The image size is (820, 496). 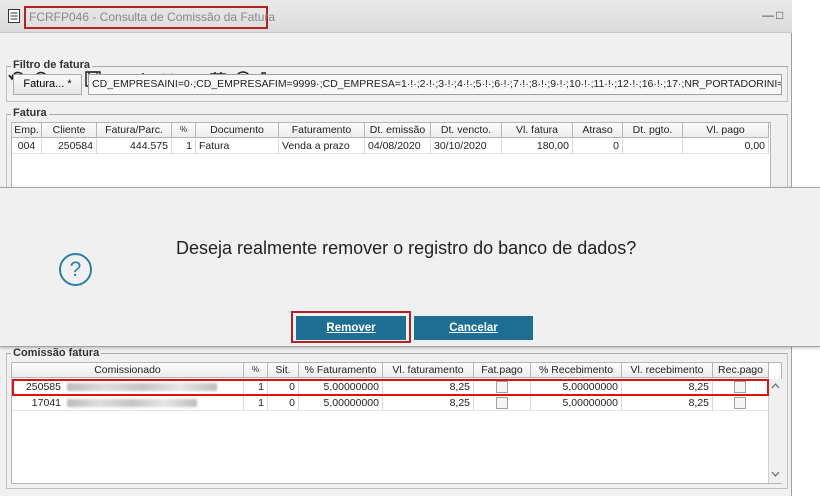 I want to click on col-fatura-parc: Fatura/Parc., so click(x=134, y=130).